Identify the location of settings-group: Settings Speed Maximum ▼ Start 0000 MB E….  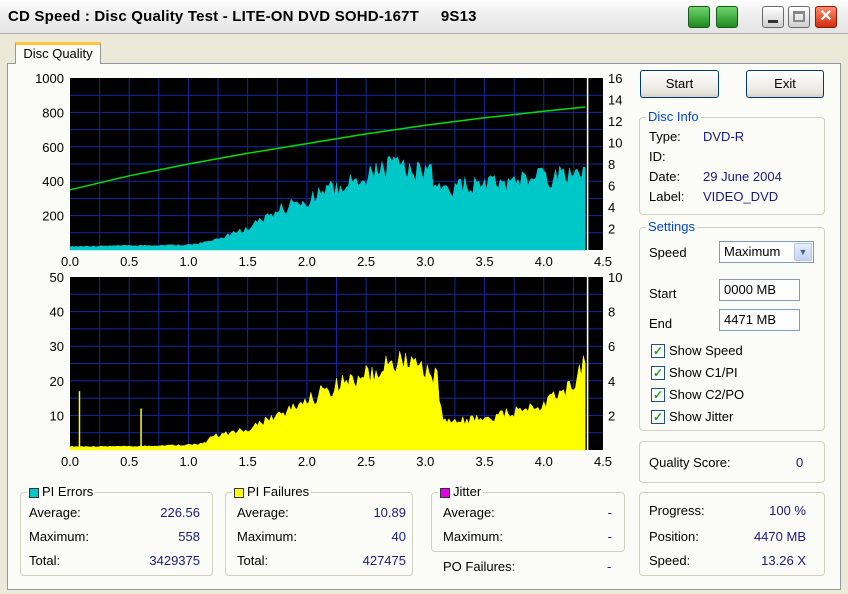
(732, 325).